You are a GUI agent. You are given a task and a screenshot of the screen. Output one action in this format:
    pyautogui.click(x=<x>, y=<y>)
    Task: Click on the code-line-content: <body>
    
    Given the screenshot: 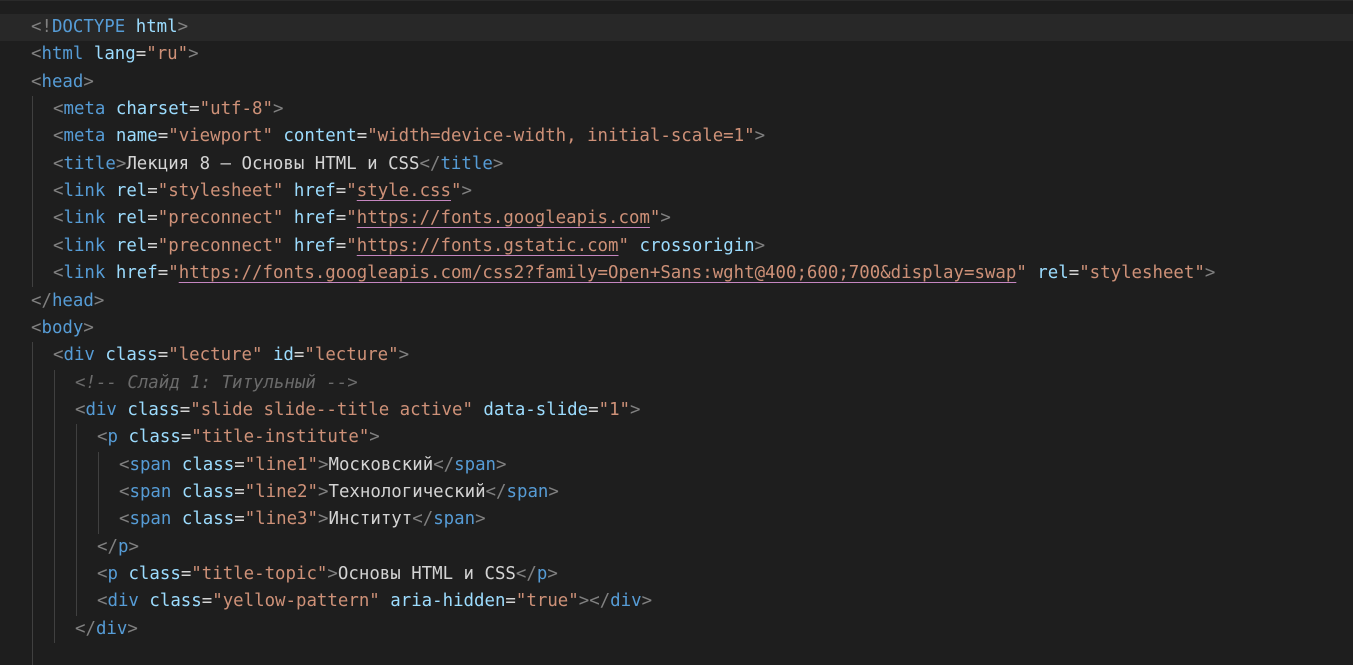 What is the action you would take?
    pyautogui.click(x=62, y=328)
    